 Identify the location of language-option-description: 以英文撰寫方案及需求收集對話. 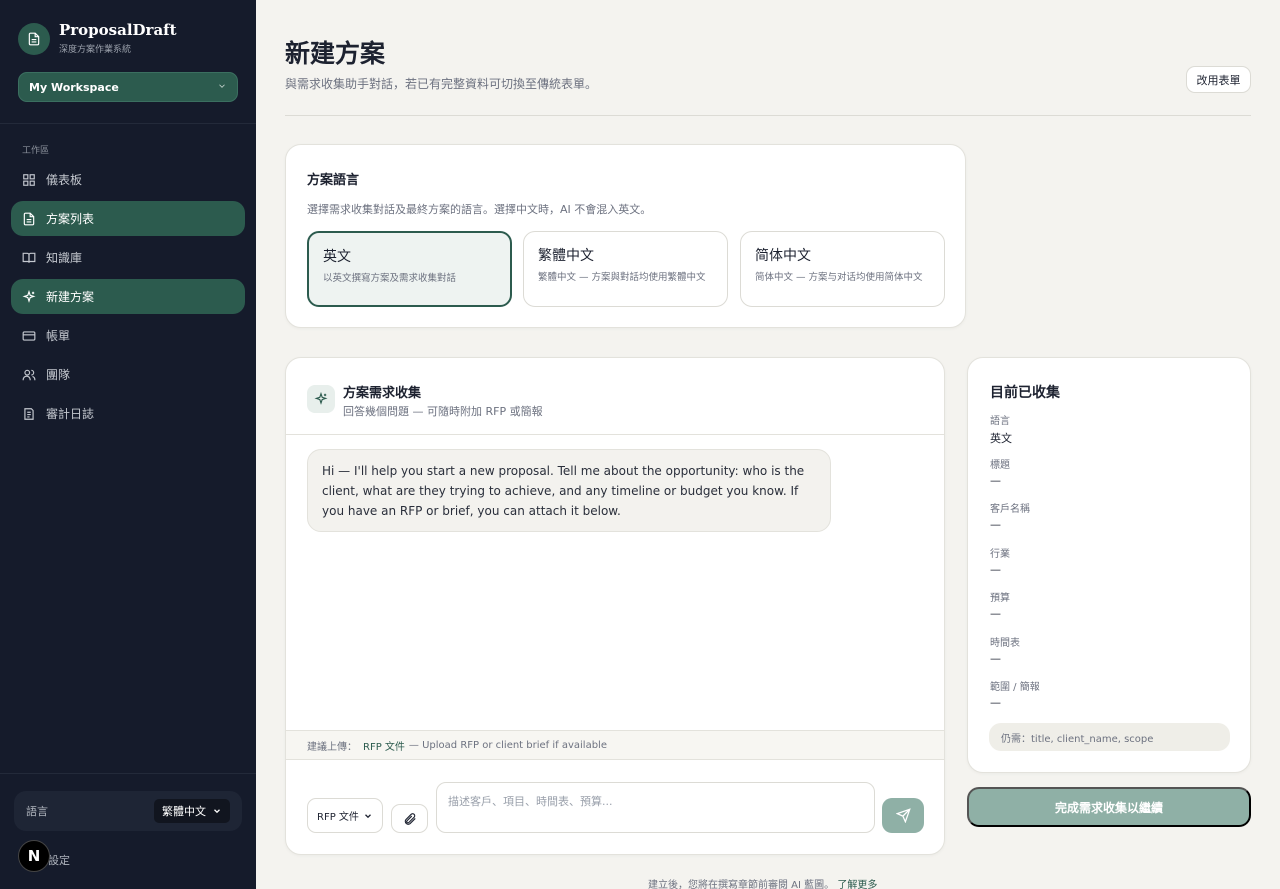
(390, 278).